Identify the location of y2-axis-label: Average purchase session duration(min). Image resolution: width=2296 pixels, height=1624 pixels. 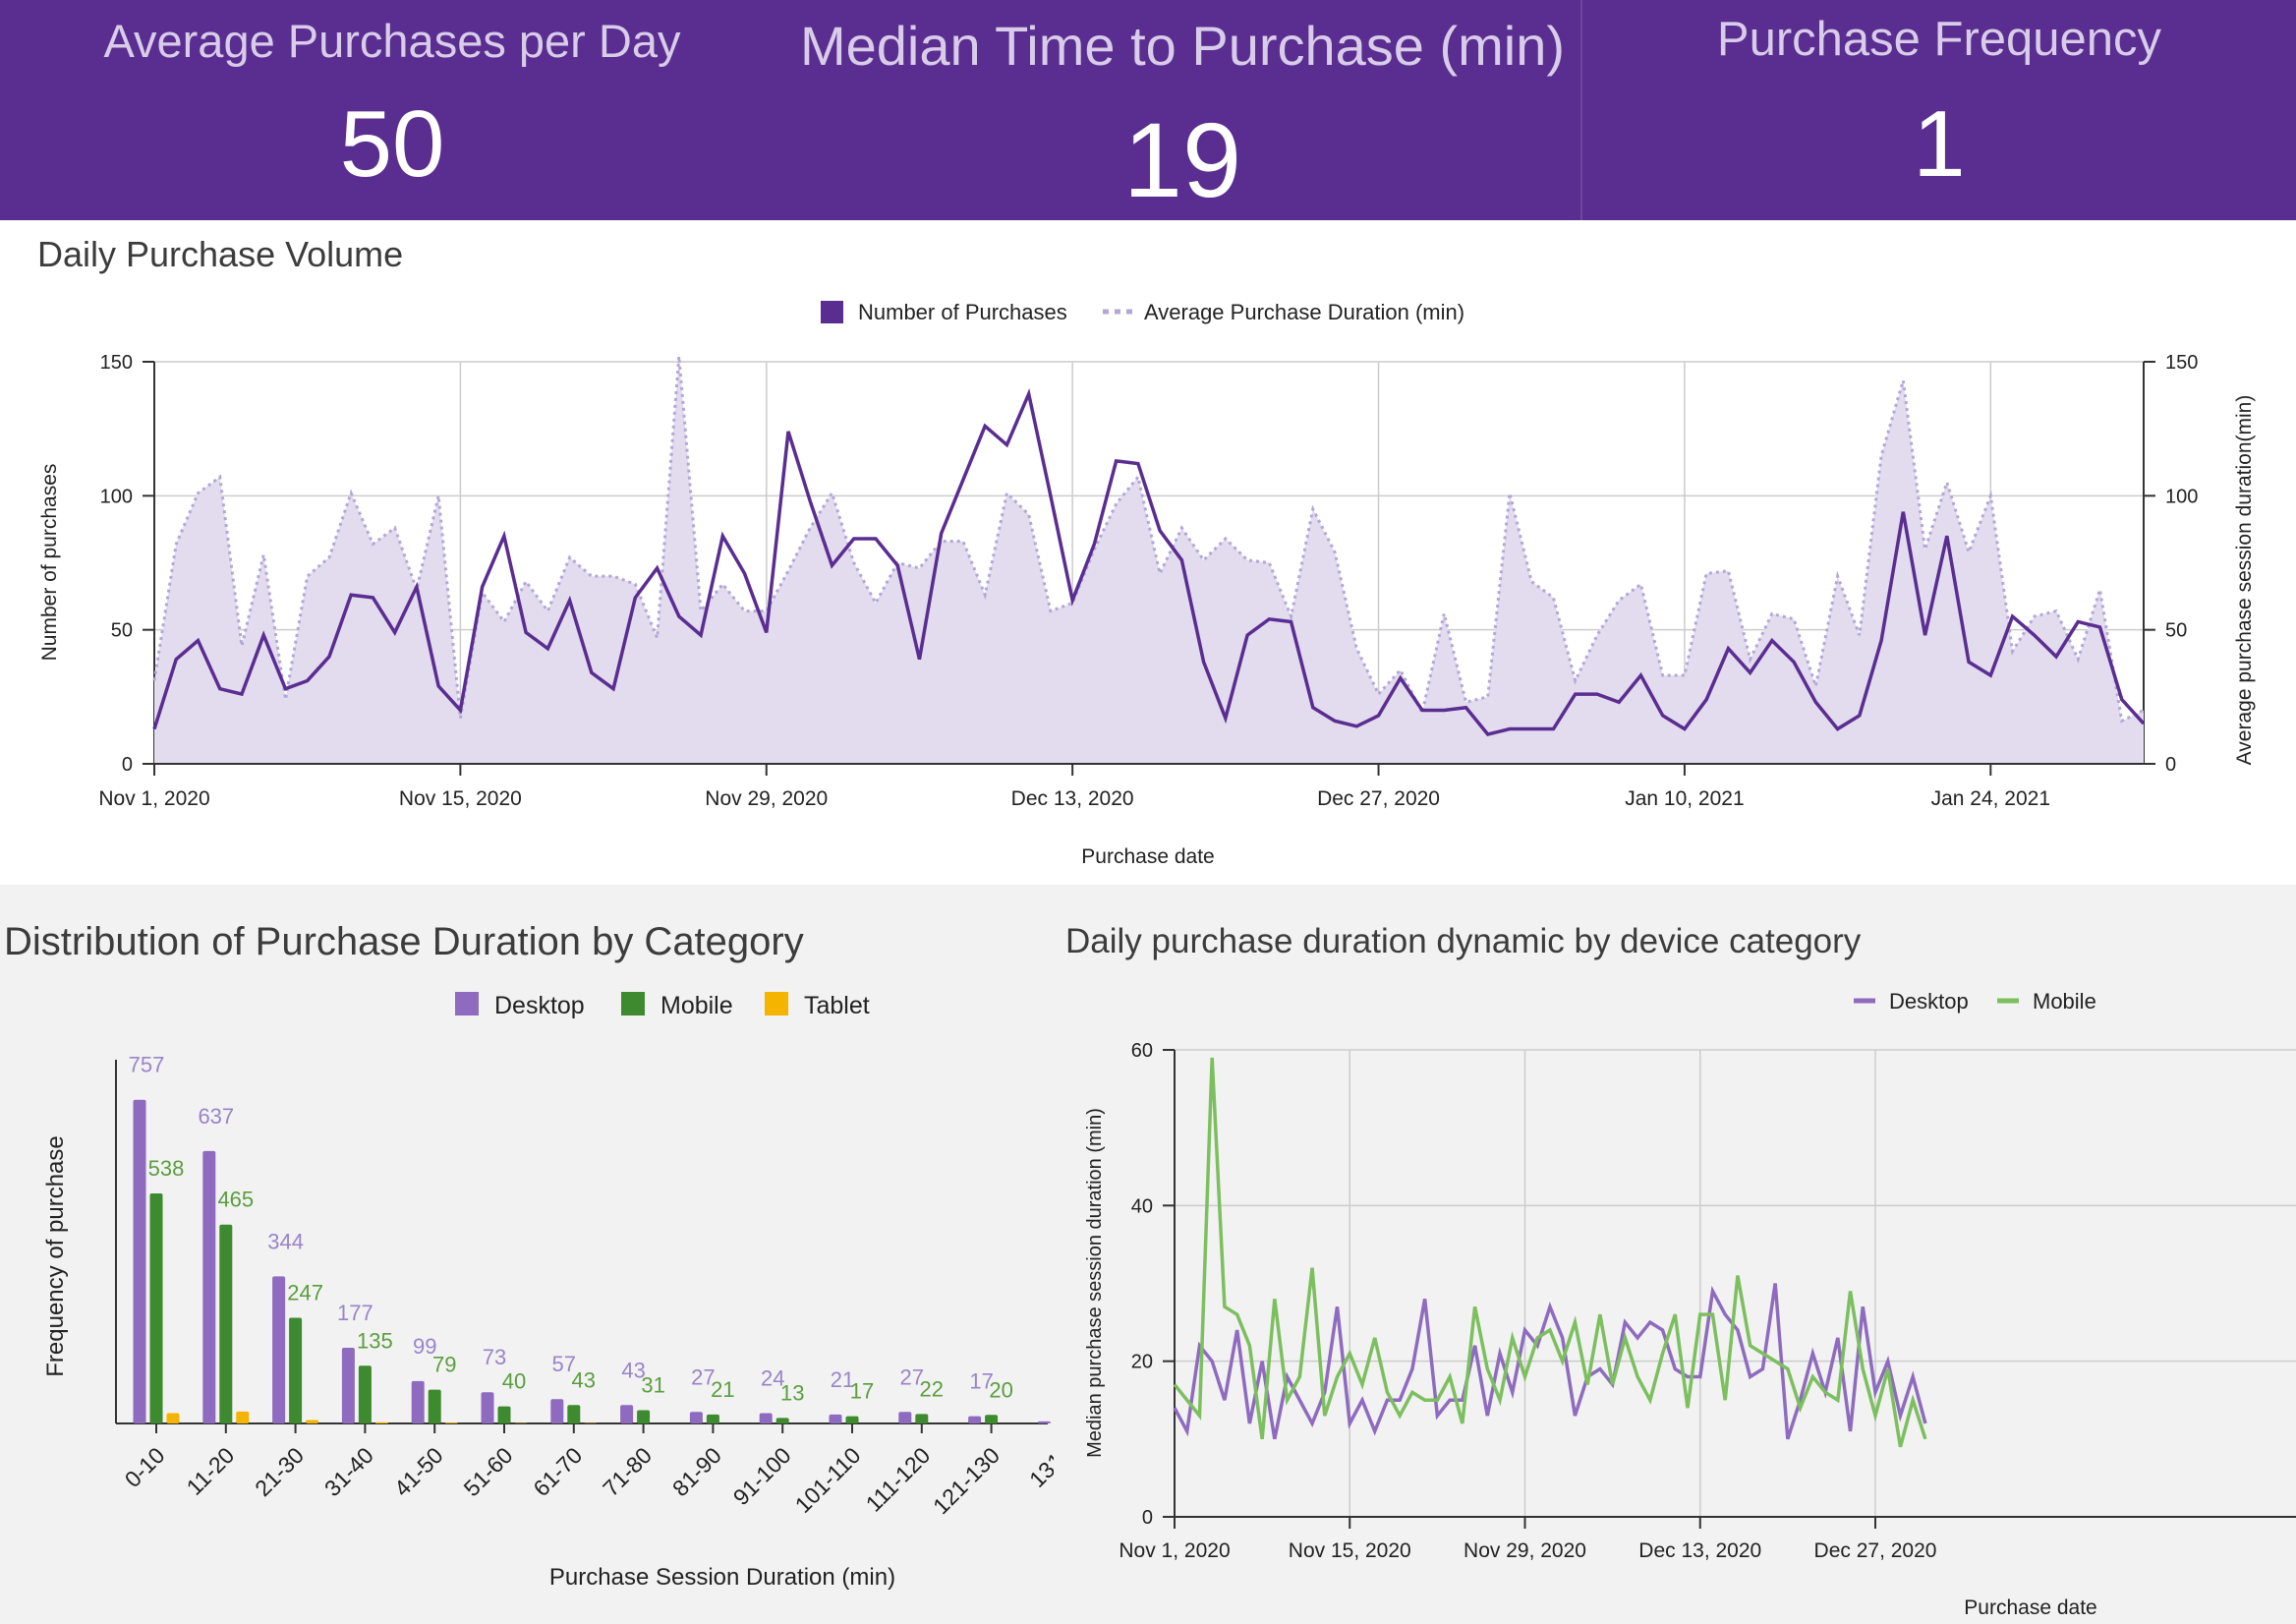
(2244, 580).